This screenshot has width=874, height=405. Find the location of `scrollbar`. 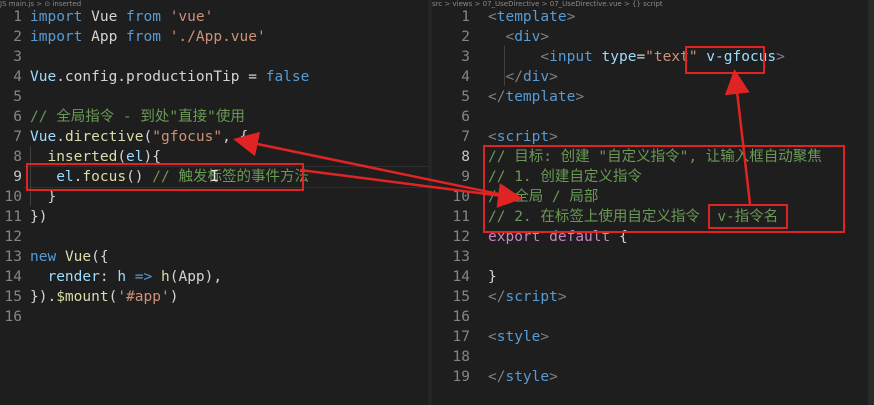

scrollbar is located at coordinates (871, 202).